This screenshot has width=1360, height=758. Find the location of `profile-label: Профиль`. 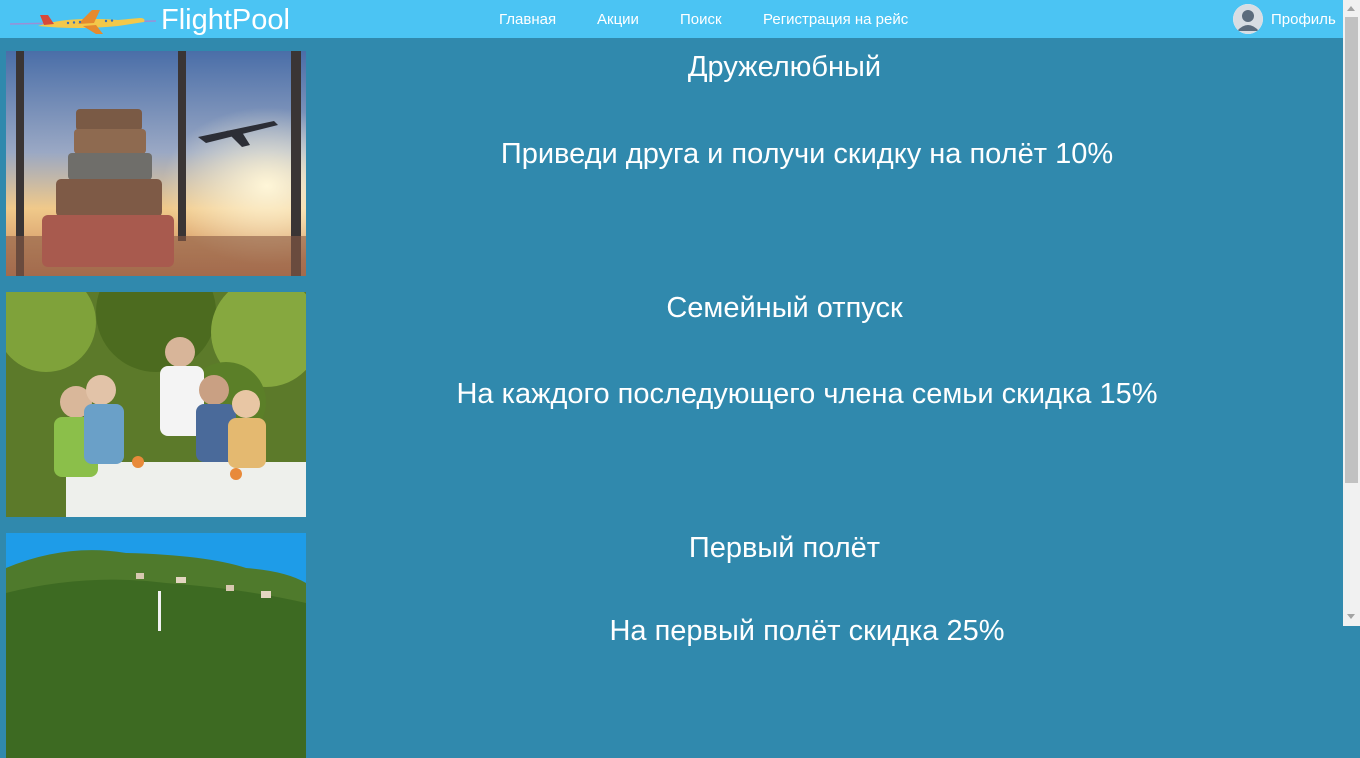

profile-label: Профиль is located at coordinates (1303, 19).